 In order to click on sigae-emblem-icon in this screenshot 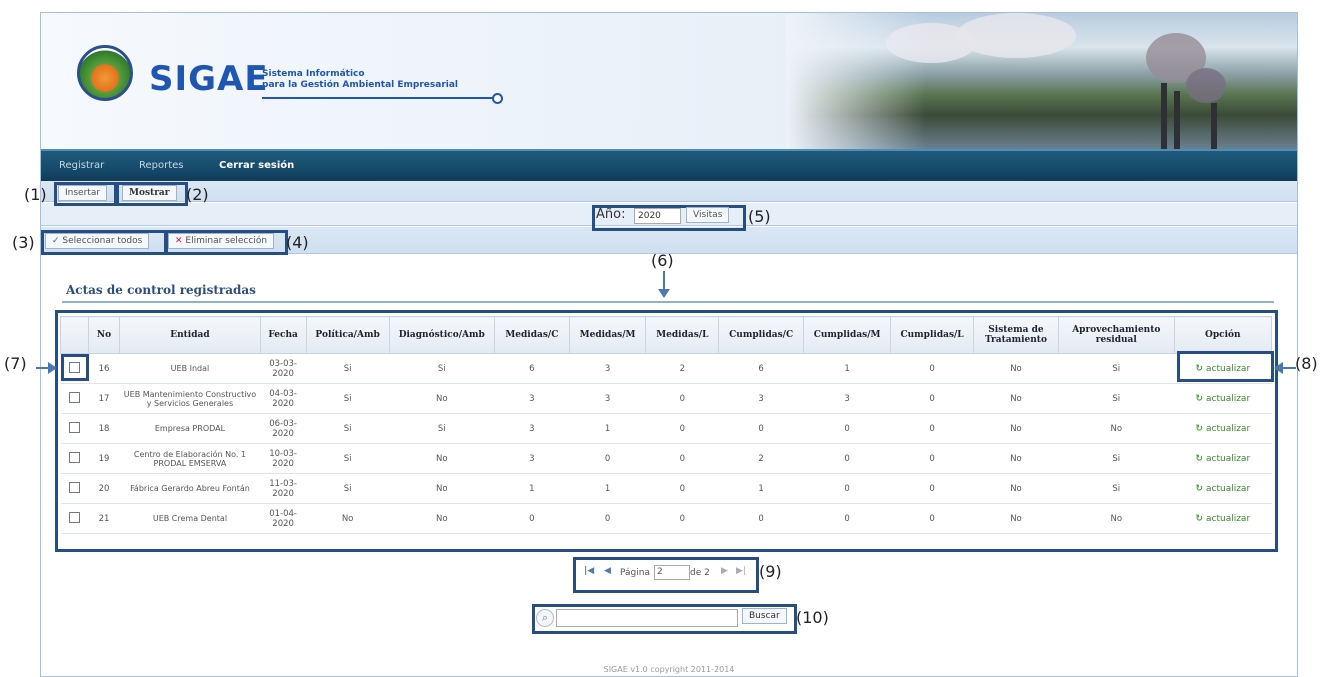, I will do `click(105, 73)`.